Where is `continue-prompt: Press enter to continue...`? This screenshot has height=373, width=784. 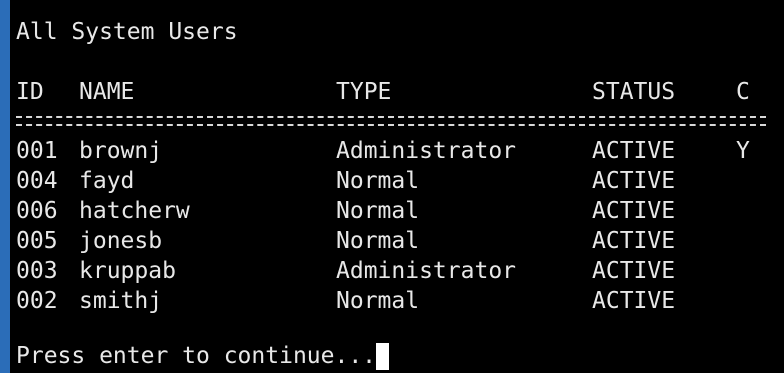
continue-prompt: Press enter to continue... is located at coordinates (203, 356).